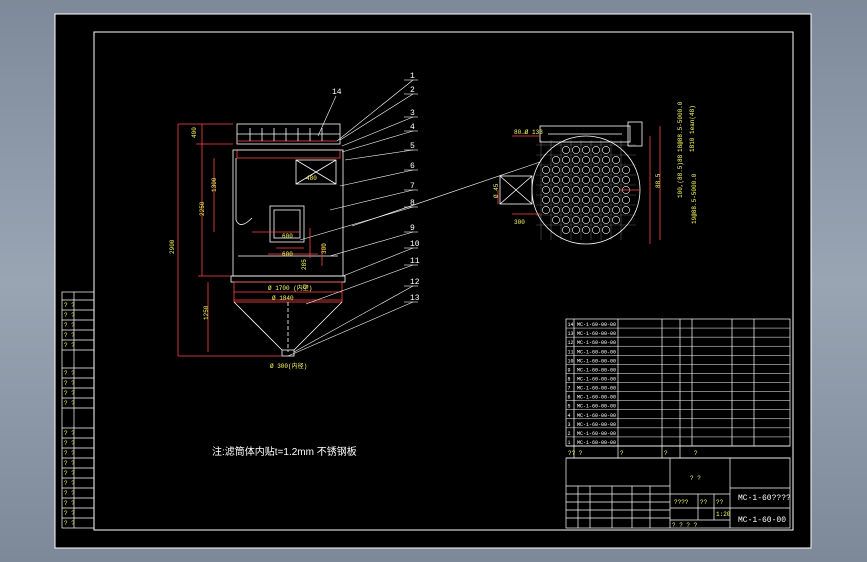 This screenshot has width=867, height=562. I want to click on dim-600b: 600, so click(287, 254).